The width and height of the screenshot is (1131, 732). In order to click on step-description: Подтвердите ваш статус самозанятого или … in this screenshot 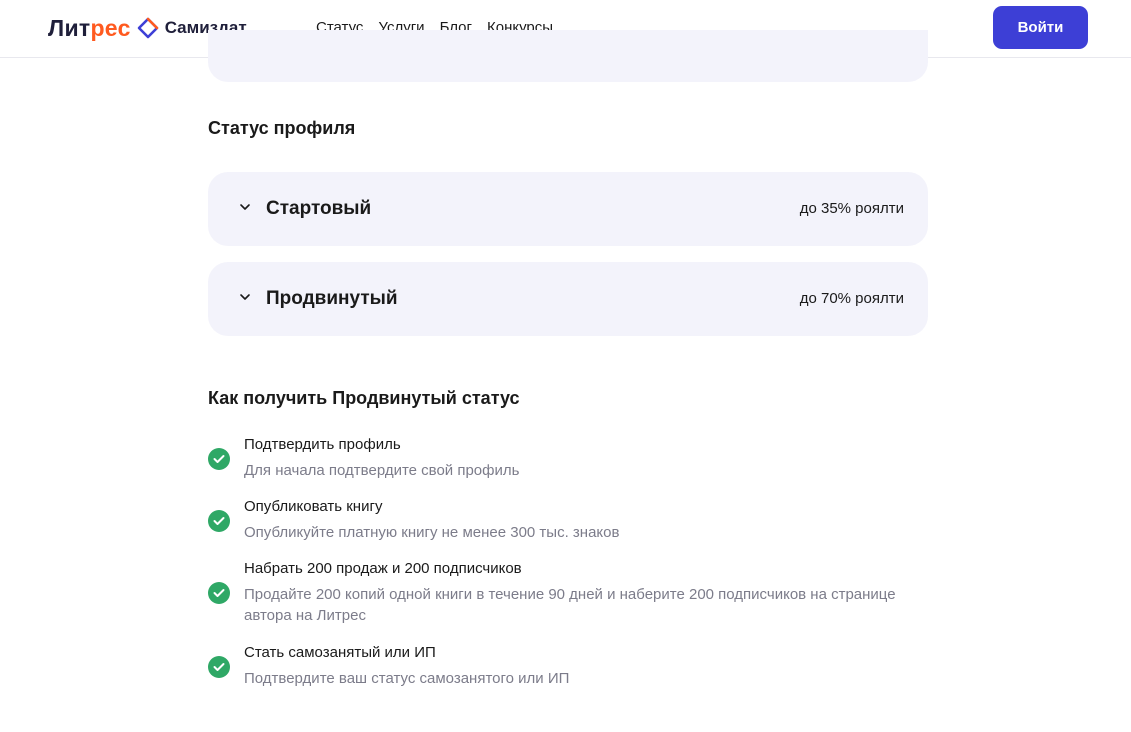, I will do `click(407, 678)`.